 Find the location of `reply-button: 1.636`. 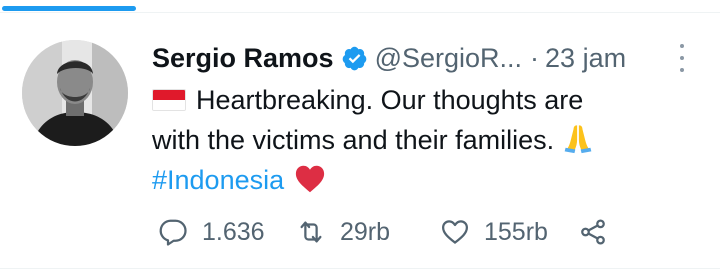

reply-button: 1.636 is located at coordinates (211, 232).